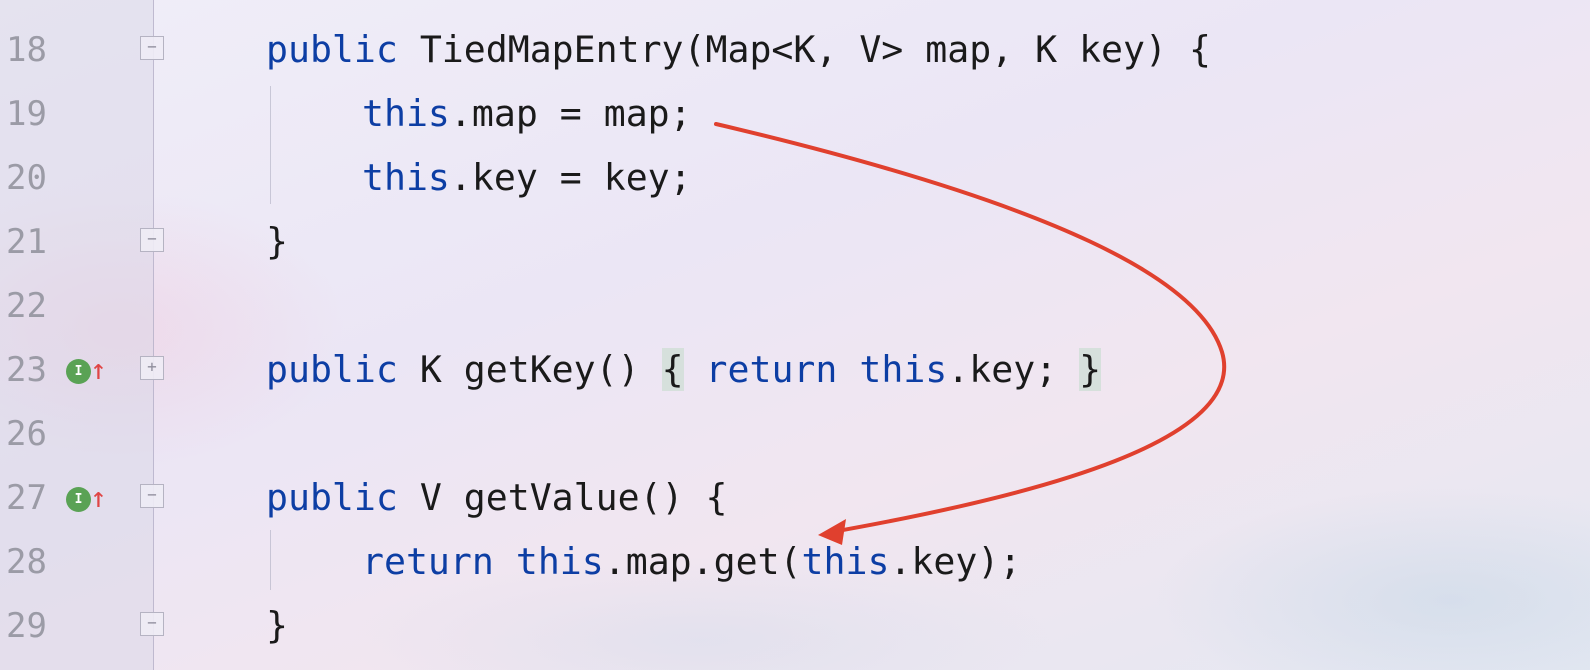 This screenshot has width=1590, height=670. What do you see at coordinates (26, 562) in the screenshot?
I see `line-number: 28` at bounding box center [26, 562].